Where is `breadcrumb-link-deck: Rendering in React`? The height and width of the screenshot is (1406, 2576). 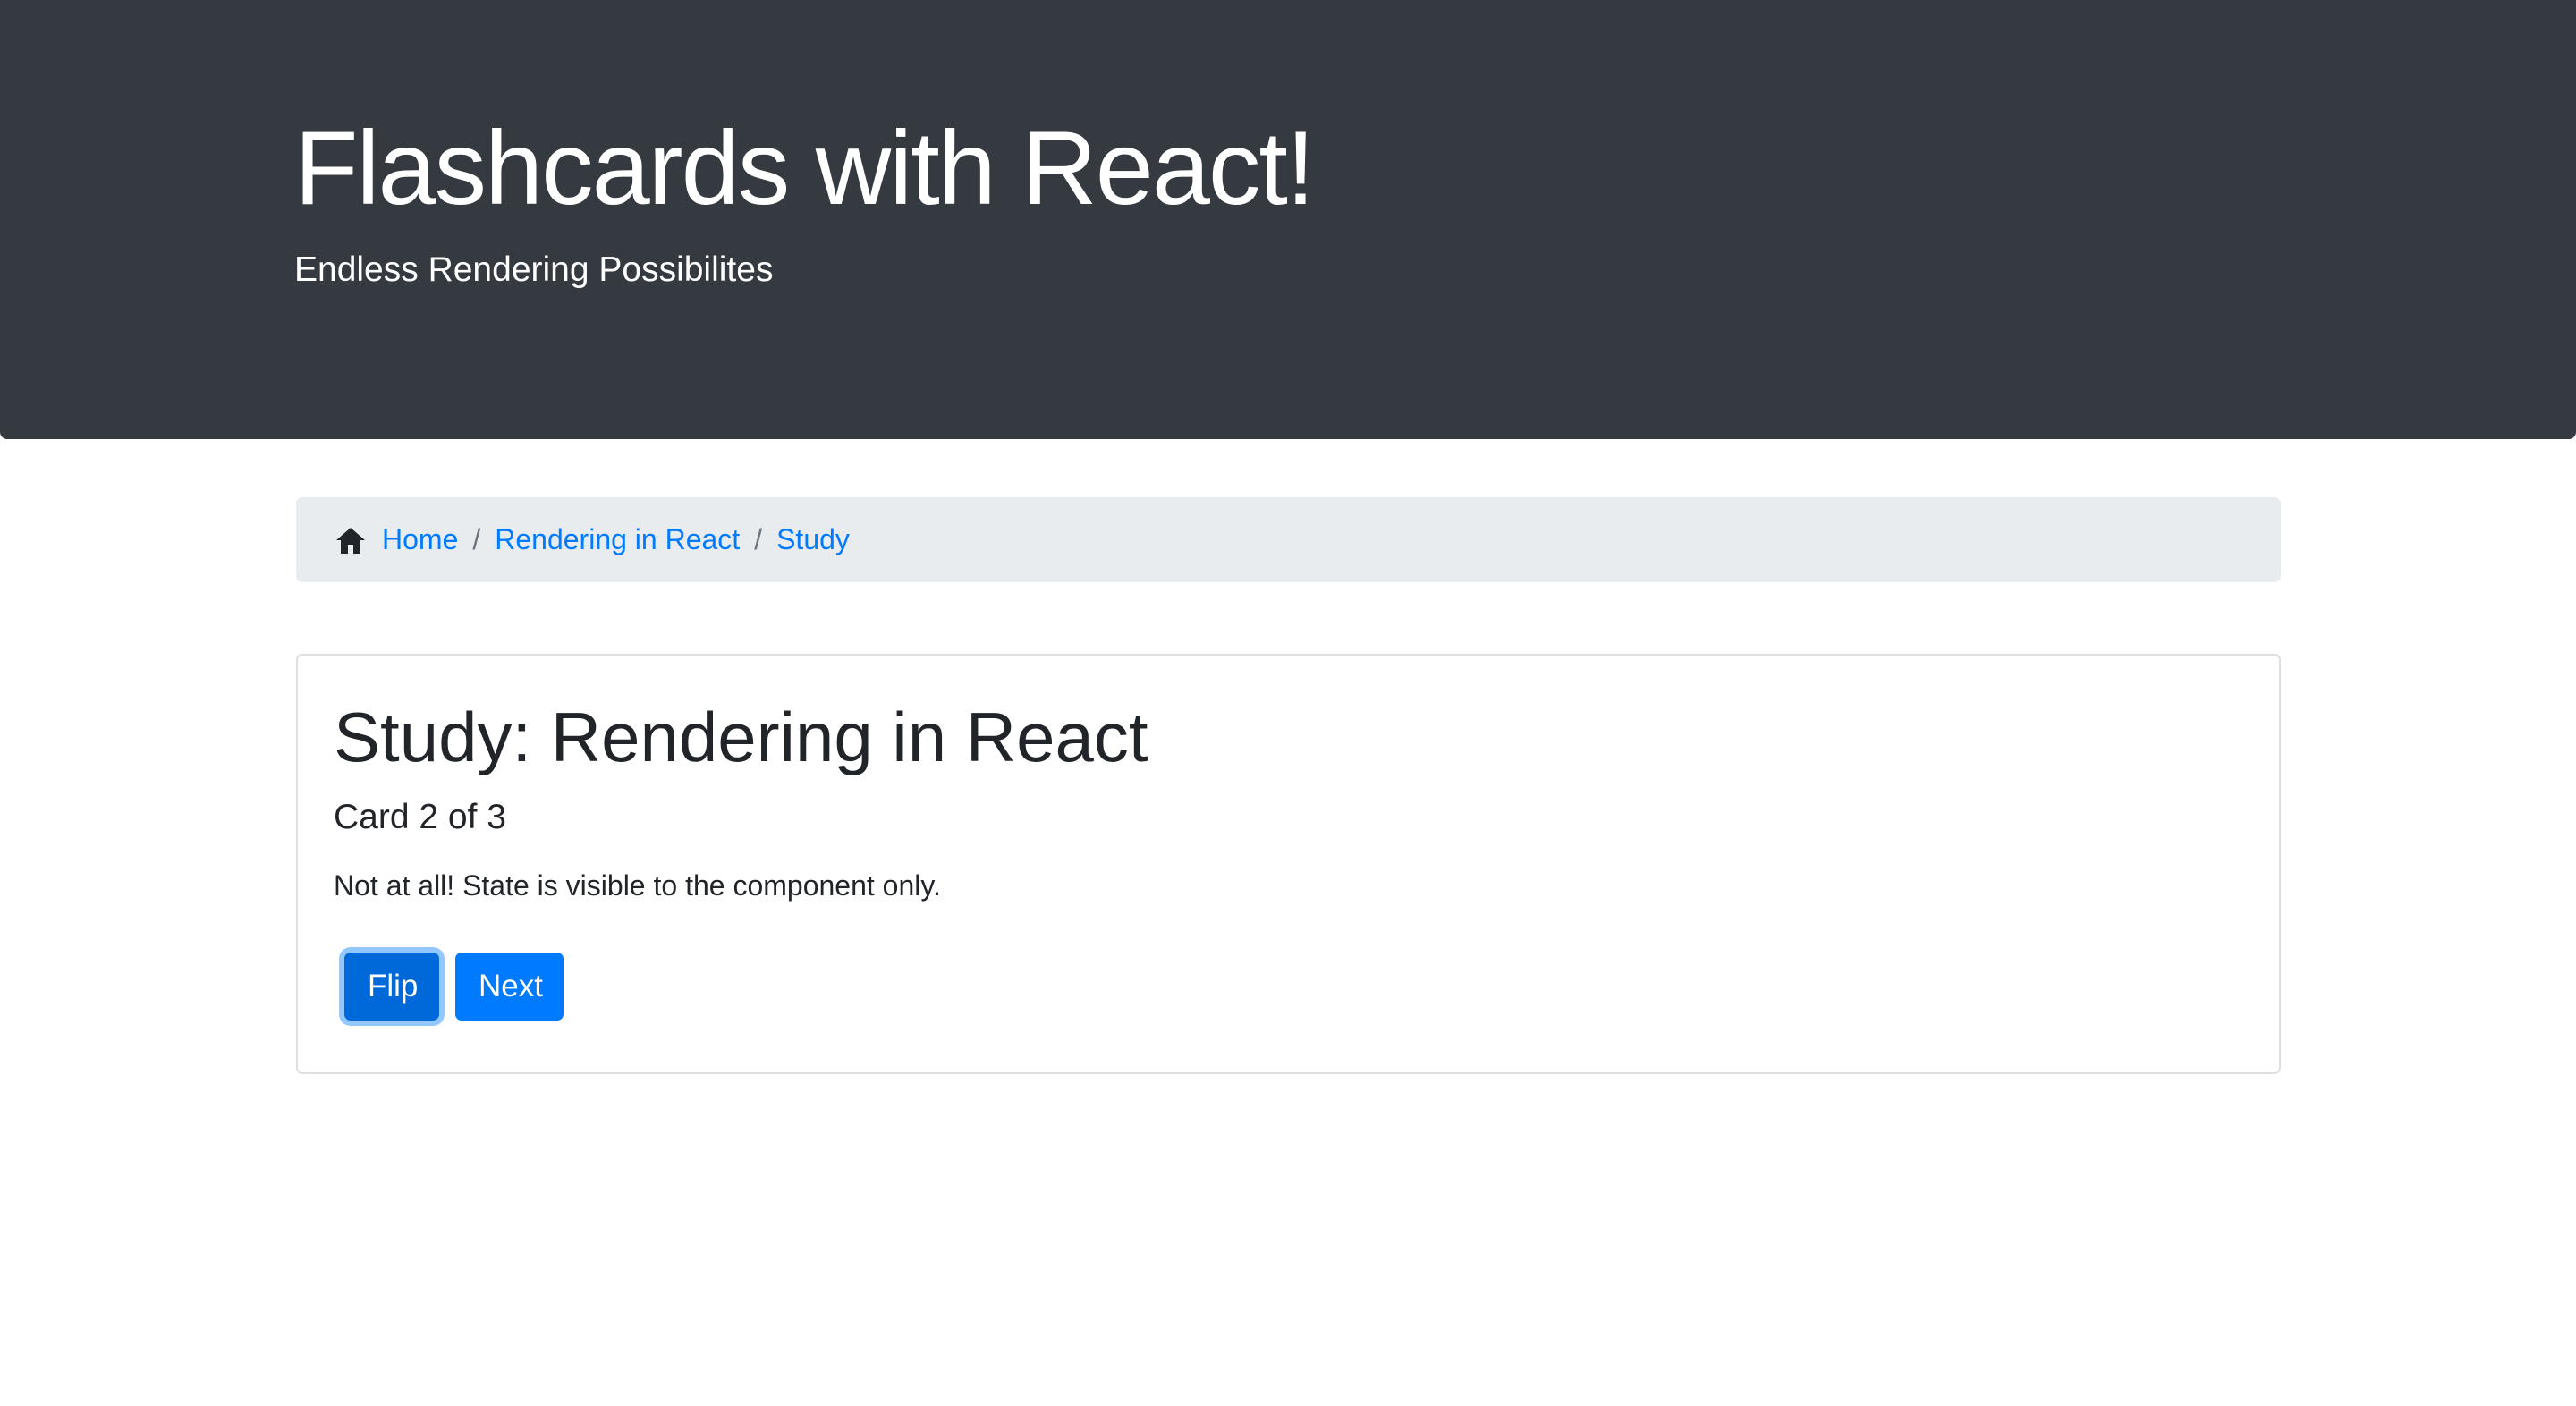
breadcrumb-link-deck: Rendering in React is located at coordinates (617, 540).